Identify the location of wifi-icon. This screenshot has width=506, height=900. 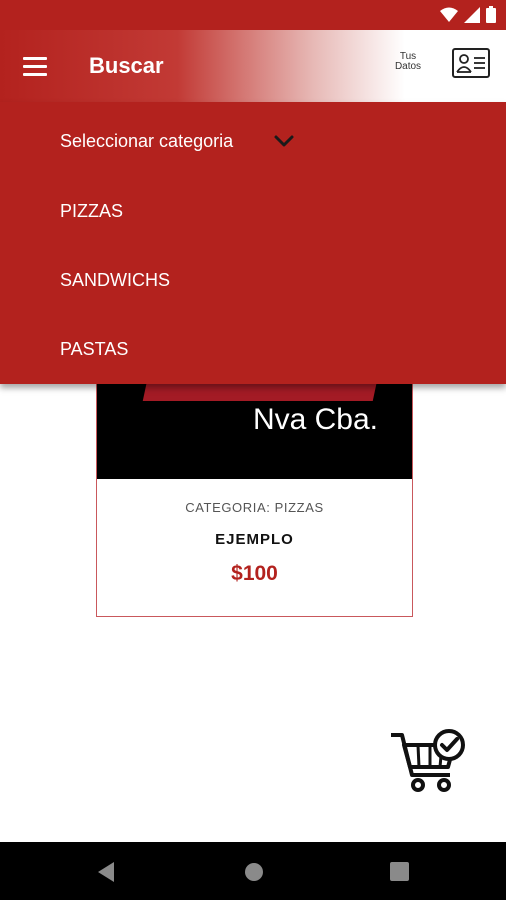
(449, 14).